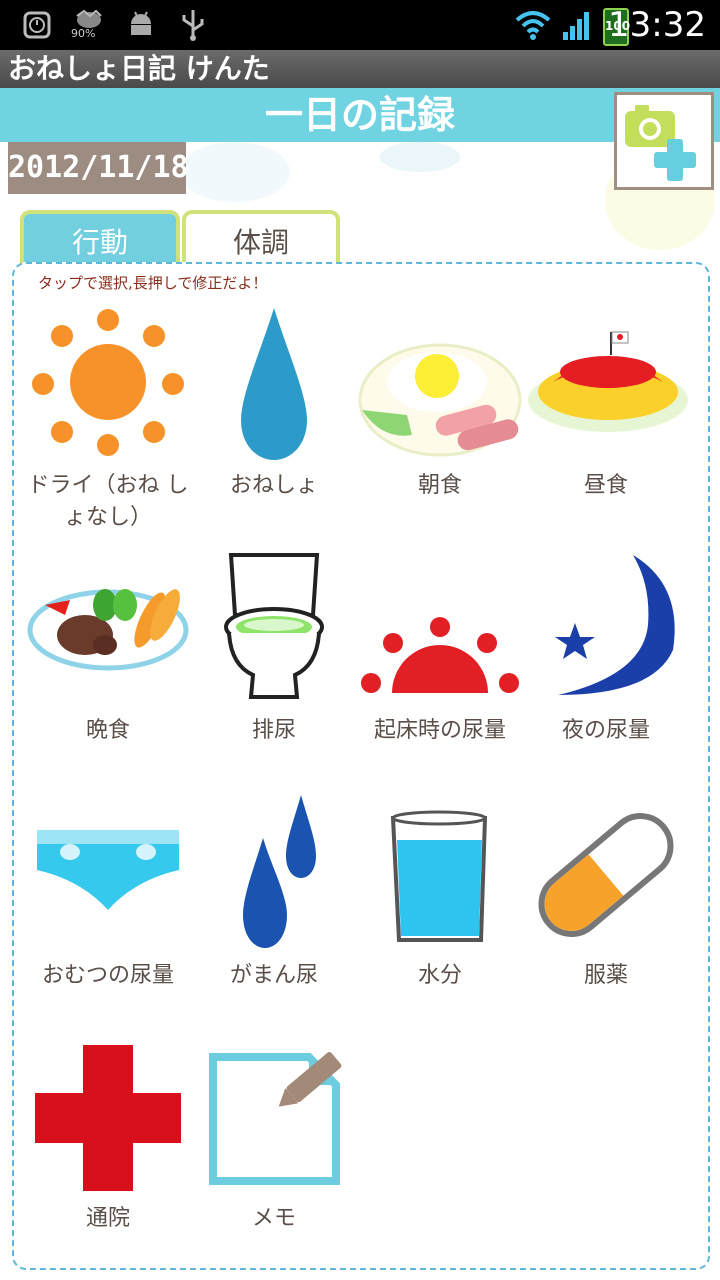 The image size is (720, 1280). What do you see at coordinates (605, 730) in the screenshot?
I see `item-label: 夜の尿量` at bounding box center [605, 730].